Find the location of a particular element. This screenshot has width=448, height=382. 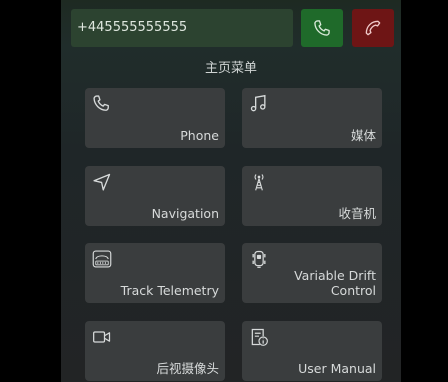

camera-icon is located at coordinates (102, 337).